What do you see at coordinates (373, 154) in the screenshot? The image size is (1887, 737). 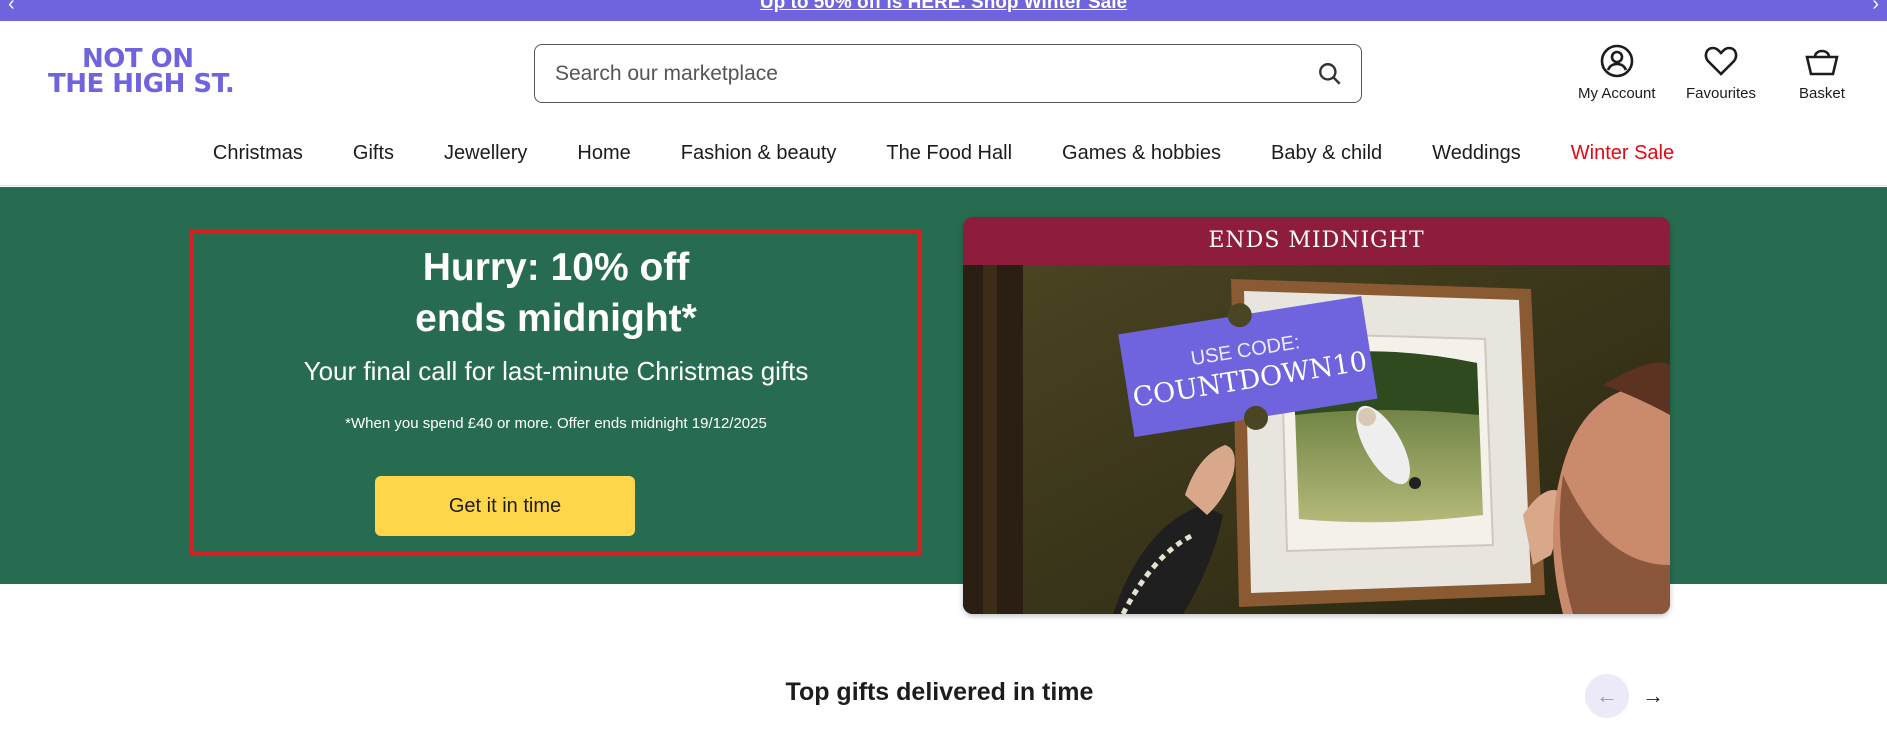 I see `nav-item-gifts: Gifts` at bounding box center [373, 154].